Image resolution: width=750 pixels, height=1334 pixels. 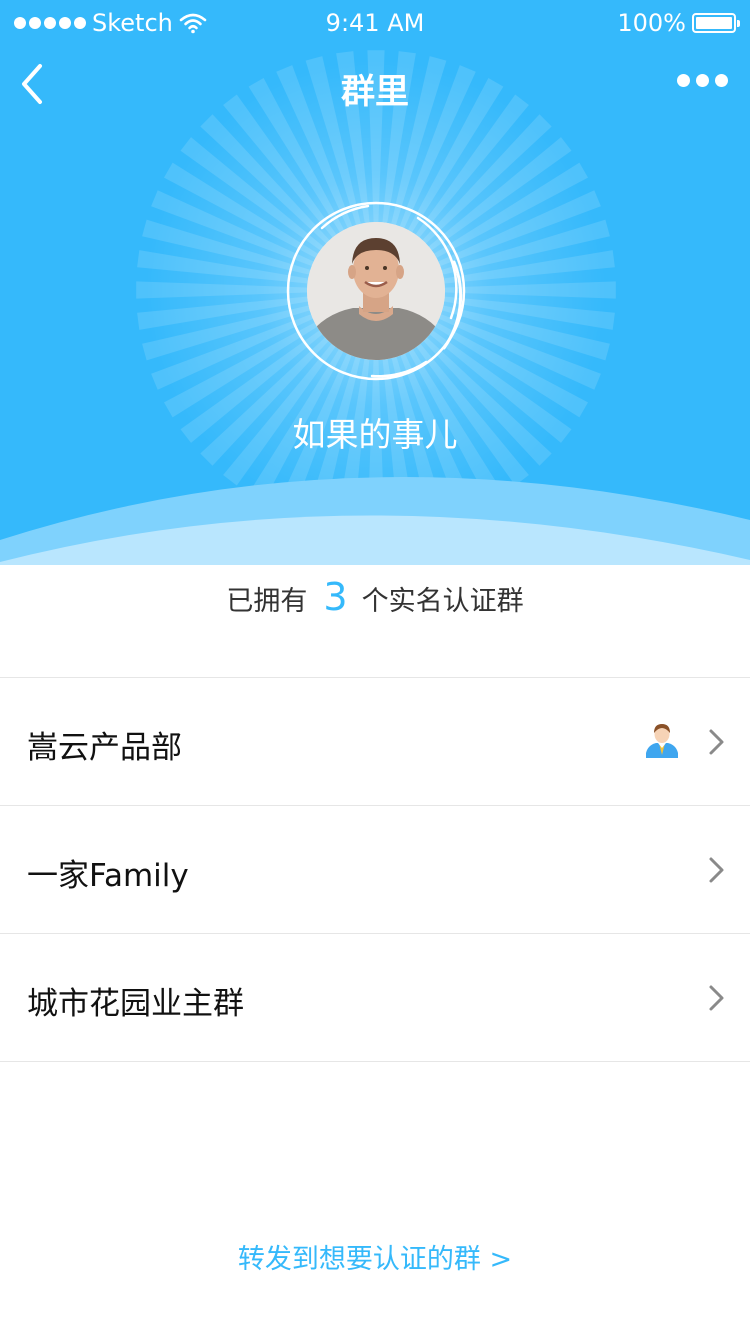 What do you see at coordinates (442, 601) in the screenshot?
I see `summary-suffix: 个实名认证群` at bounding box center [442, 601].